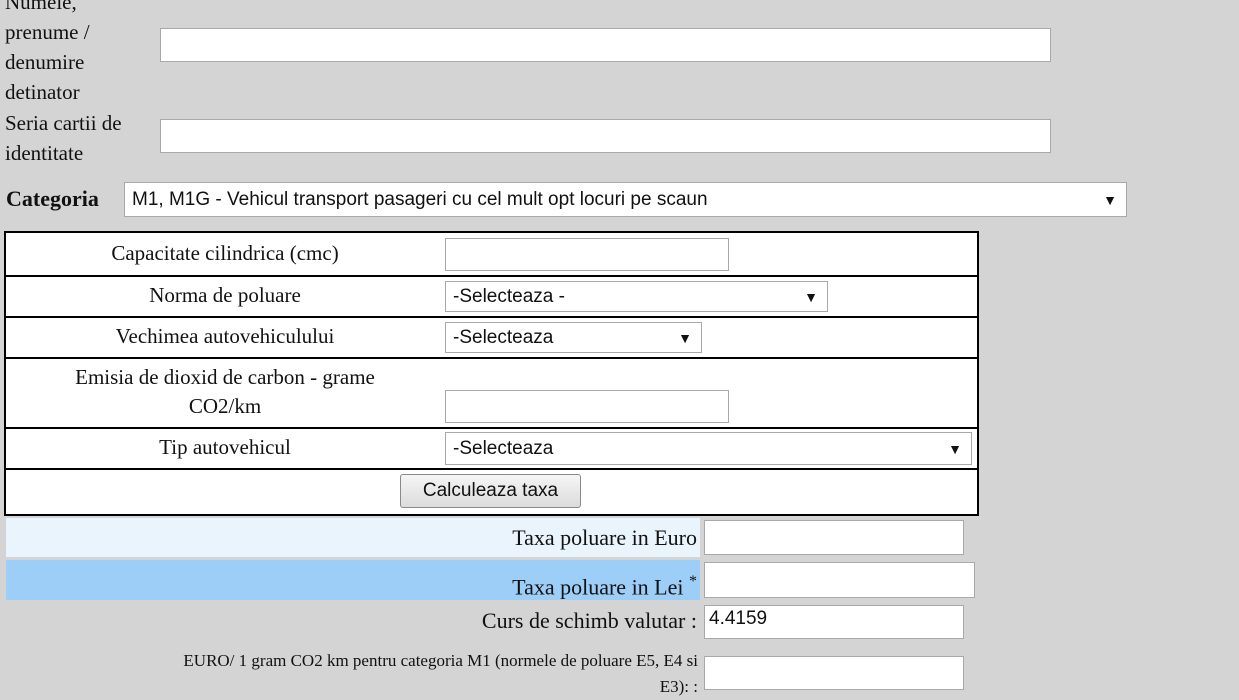 The width and height of the screenshot is (1239, 700). What do you see at coordinates (63, 138) in the screenshot?
I see `id-series-label: Seria cartii de identitate` at bounding box center [63, 138].